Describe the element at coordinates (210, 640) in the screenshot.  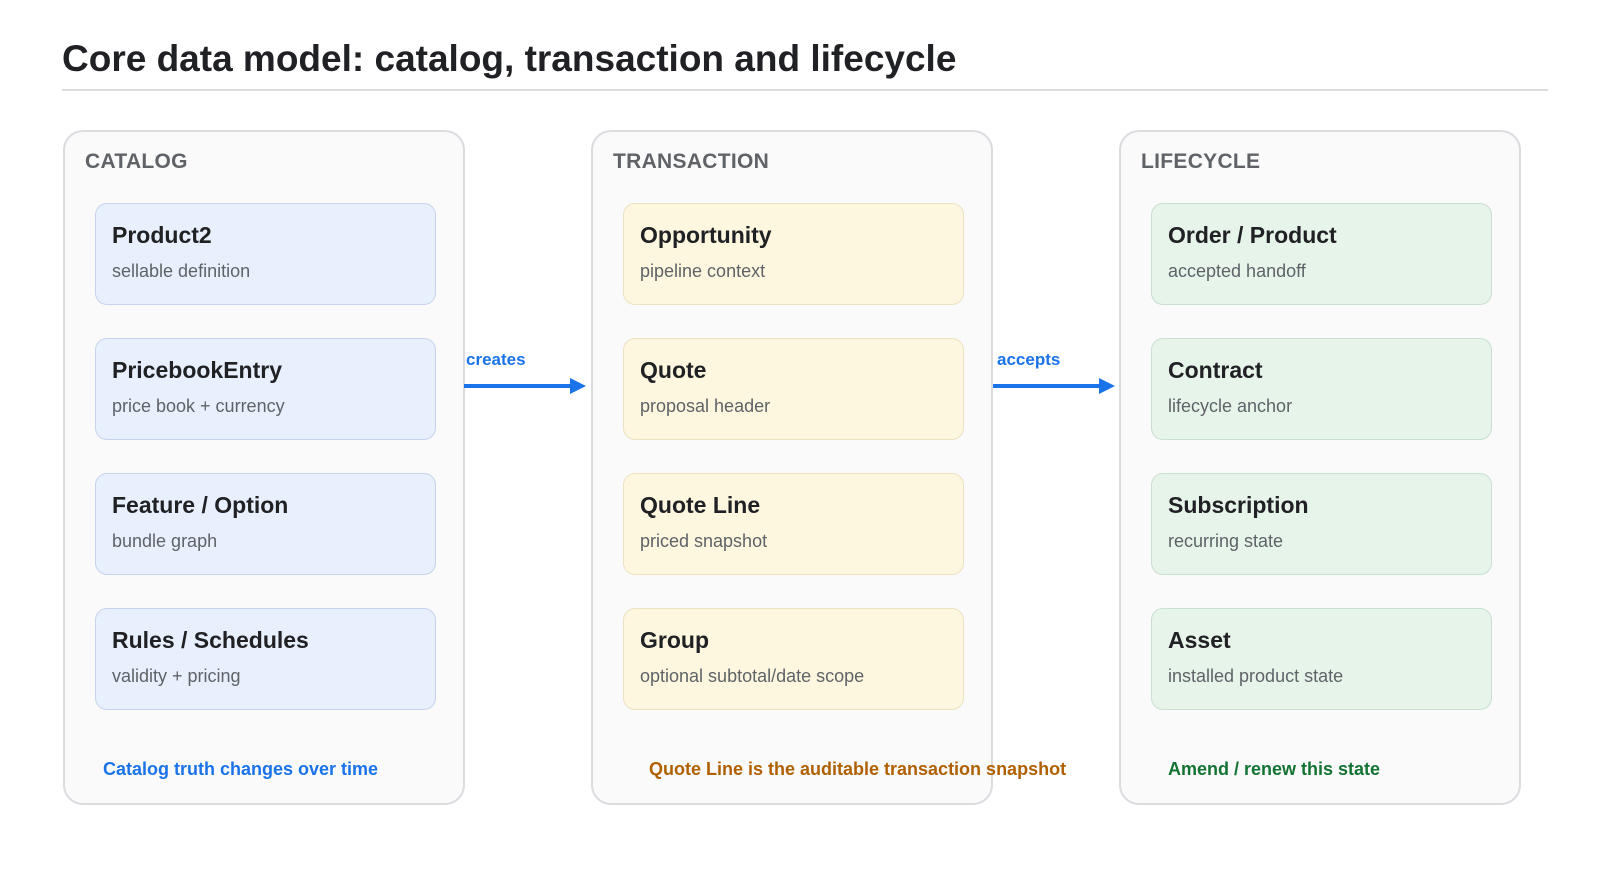
I see `card-title: Rules / Schedules` at that location.